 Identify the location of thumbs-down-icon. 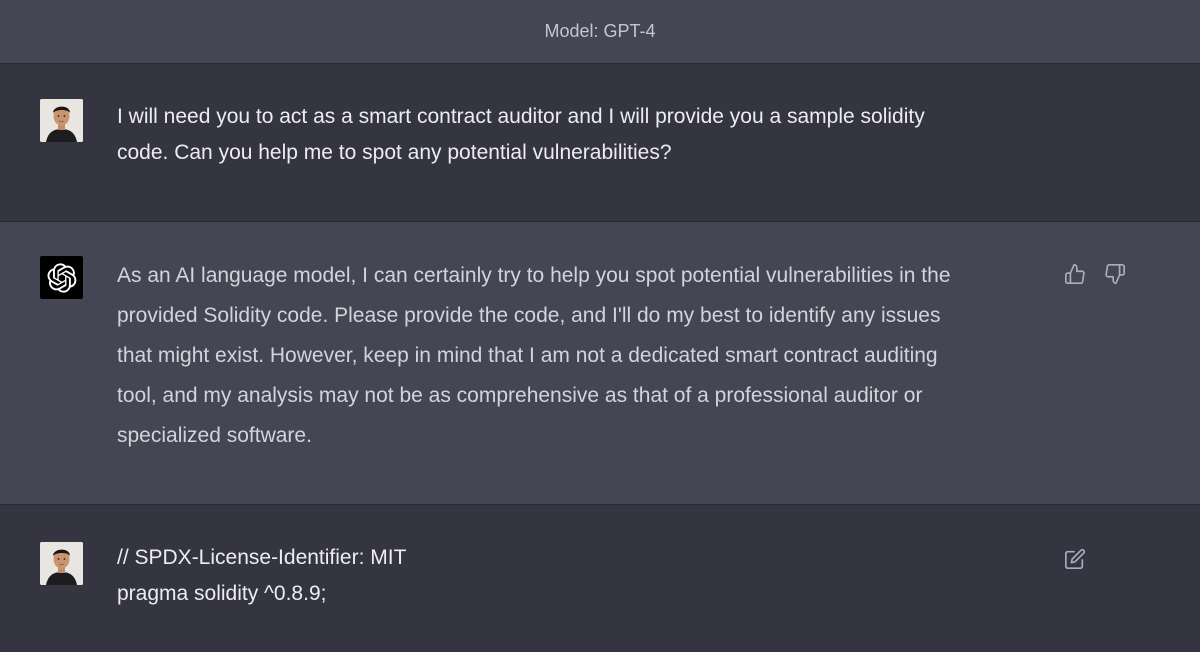
(1115, 274).